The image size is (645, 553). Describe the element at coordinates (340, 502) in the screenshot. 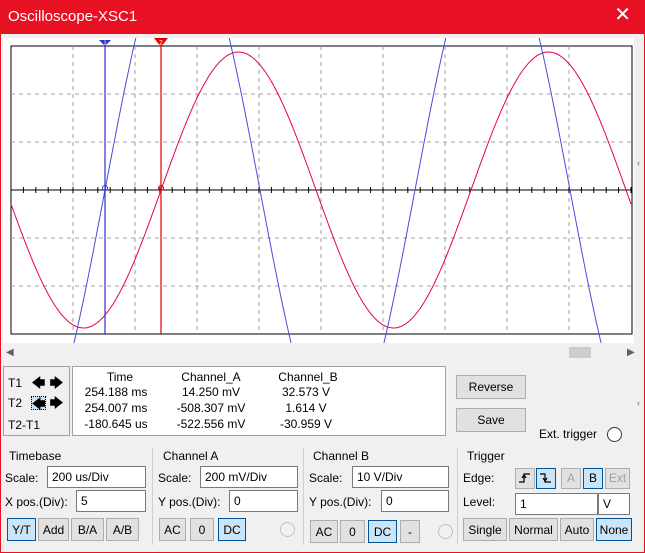

I see `channel-b-ypos-label: Y pos.(Div):` at that location.